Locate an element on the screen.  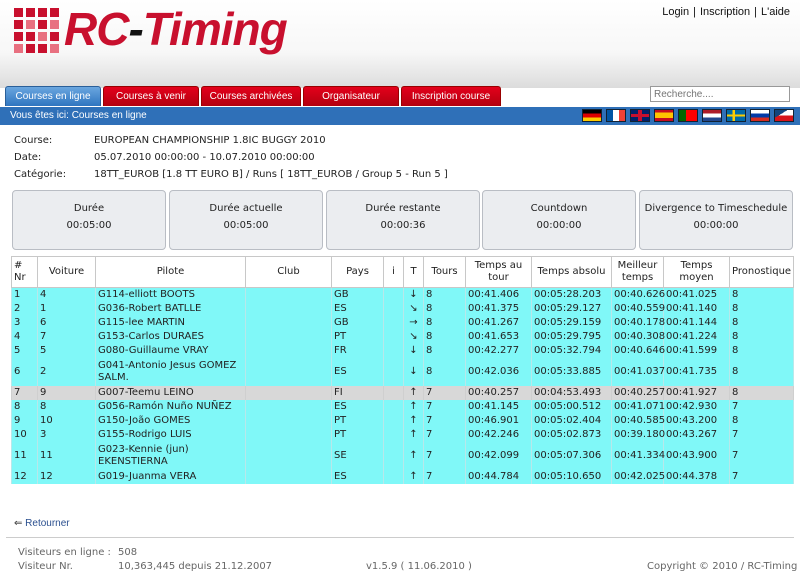
col-temps-moyen-cell: 00:42.930 is located at coordinates (696, 407).